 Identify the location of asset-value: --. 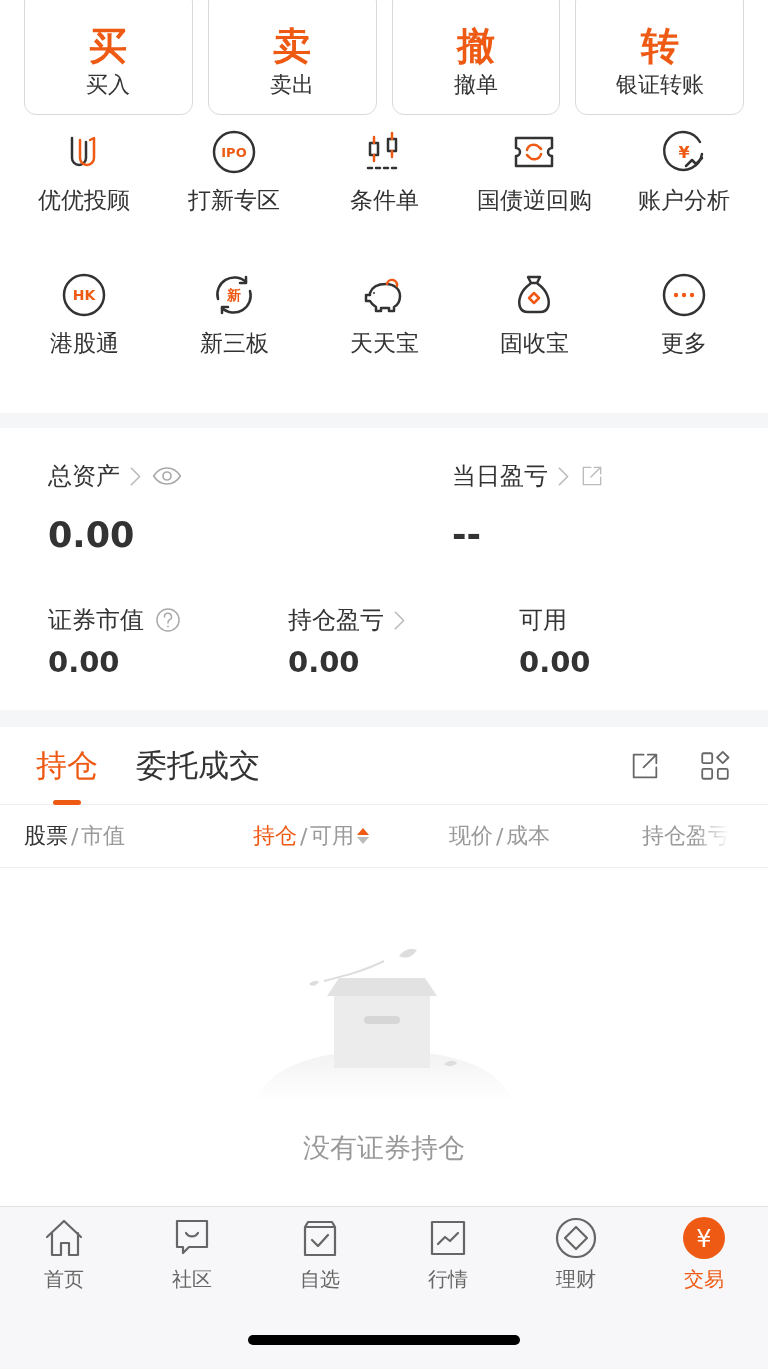
(467, 535).